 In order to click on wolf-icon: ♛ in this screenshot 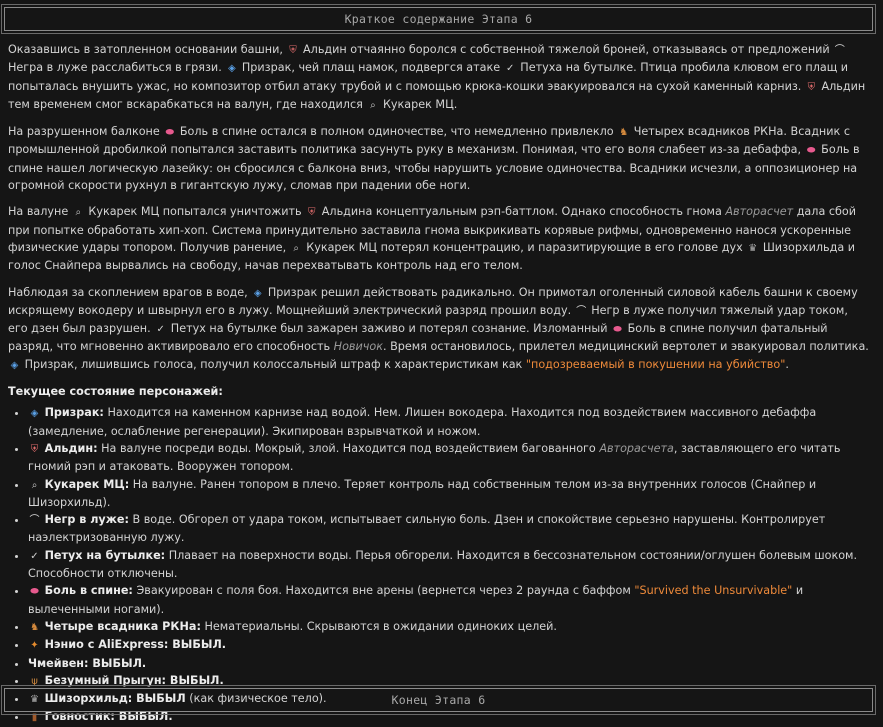, I will do `click(753, 248)`.